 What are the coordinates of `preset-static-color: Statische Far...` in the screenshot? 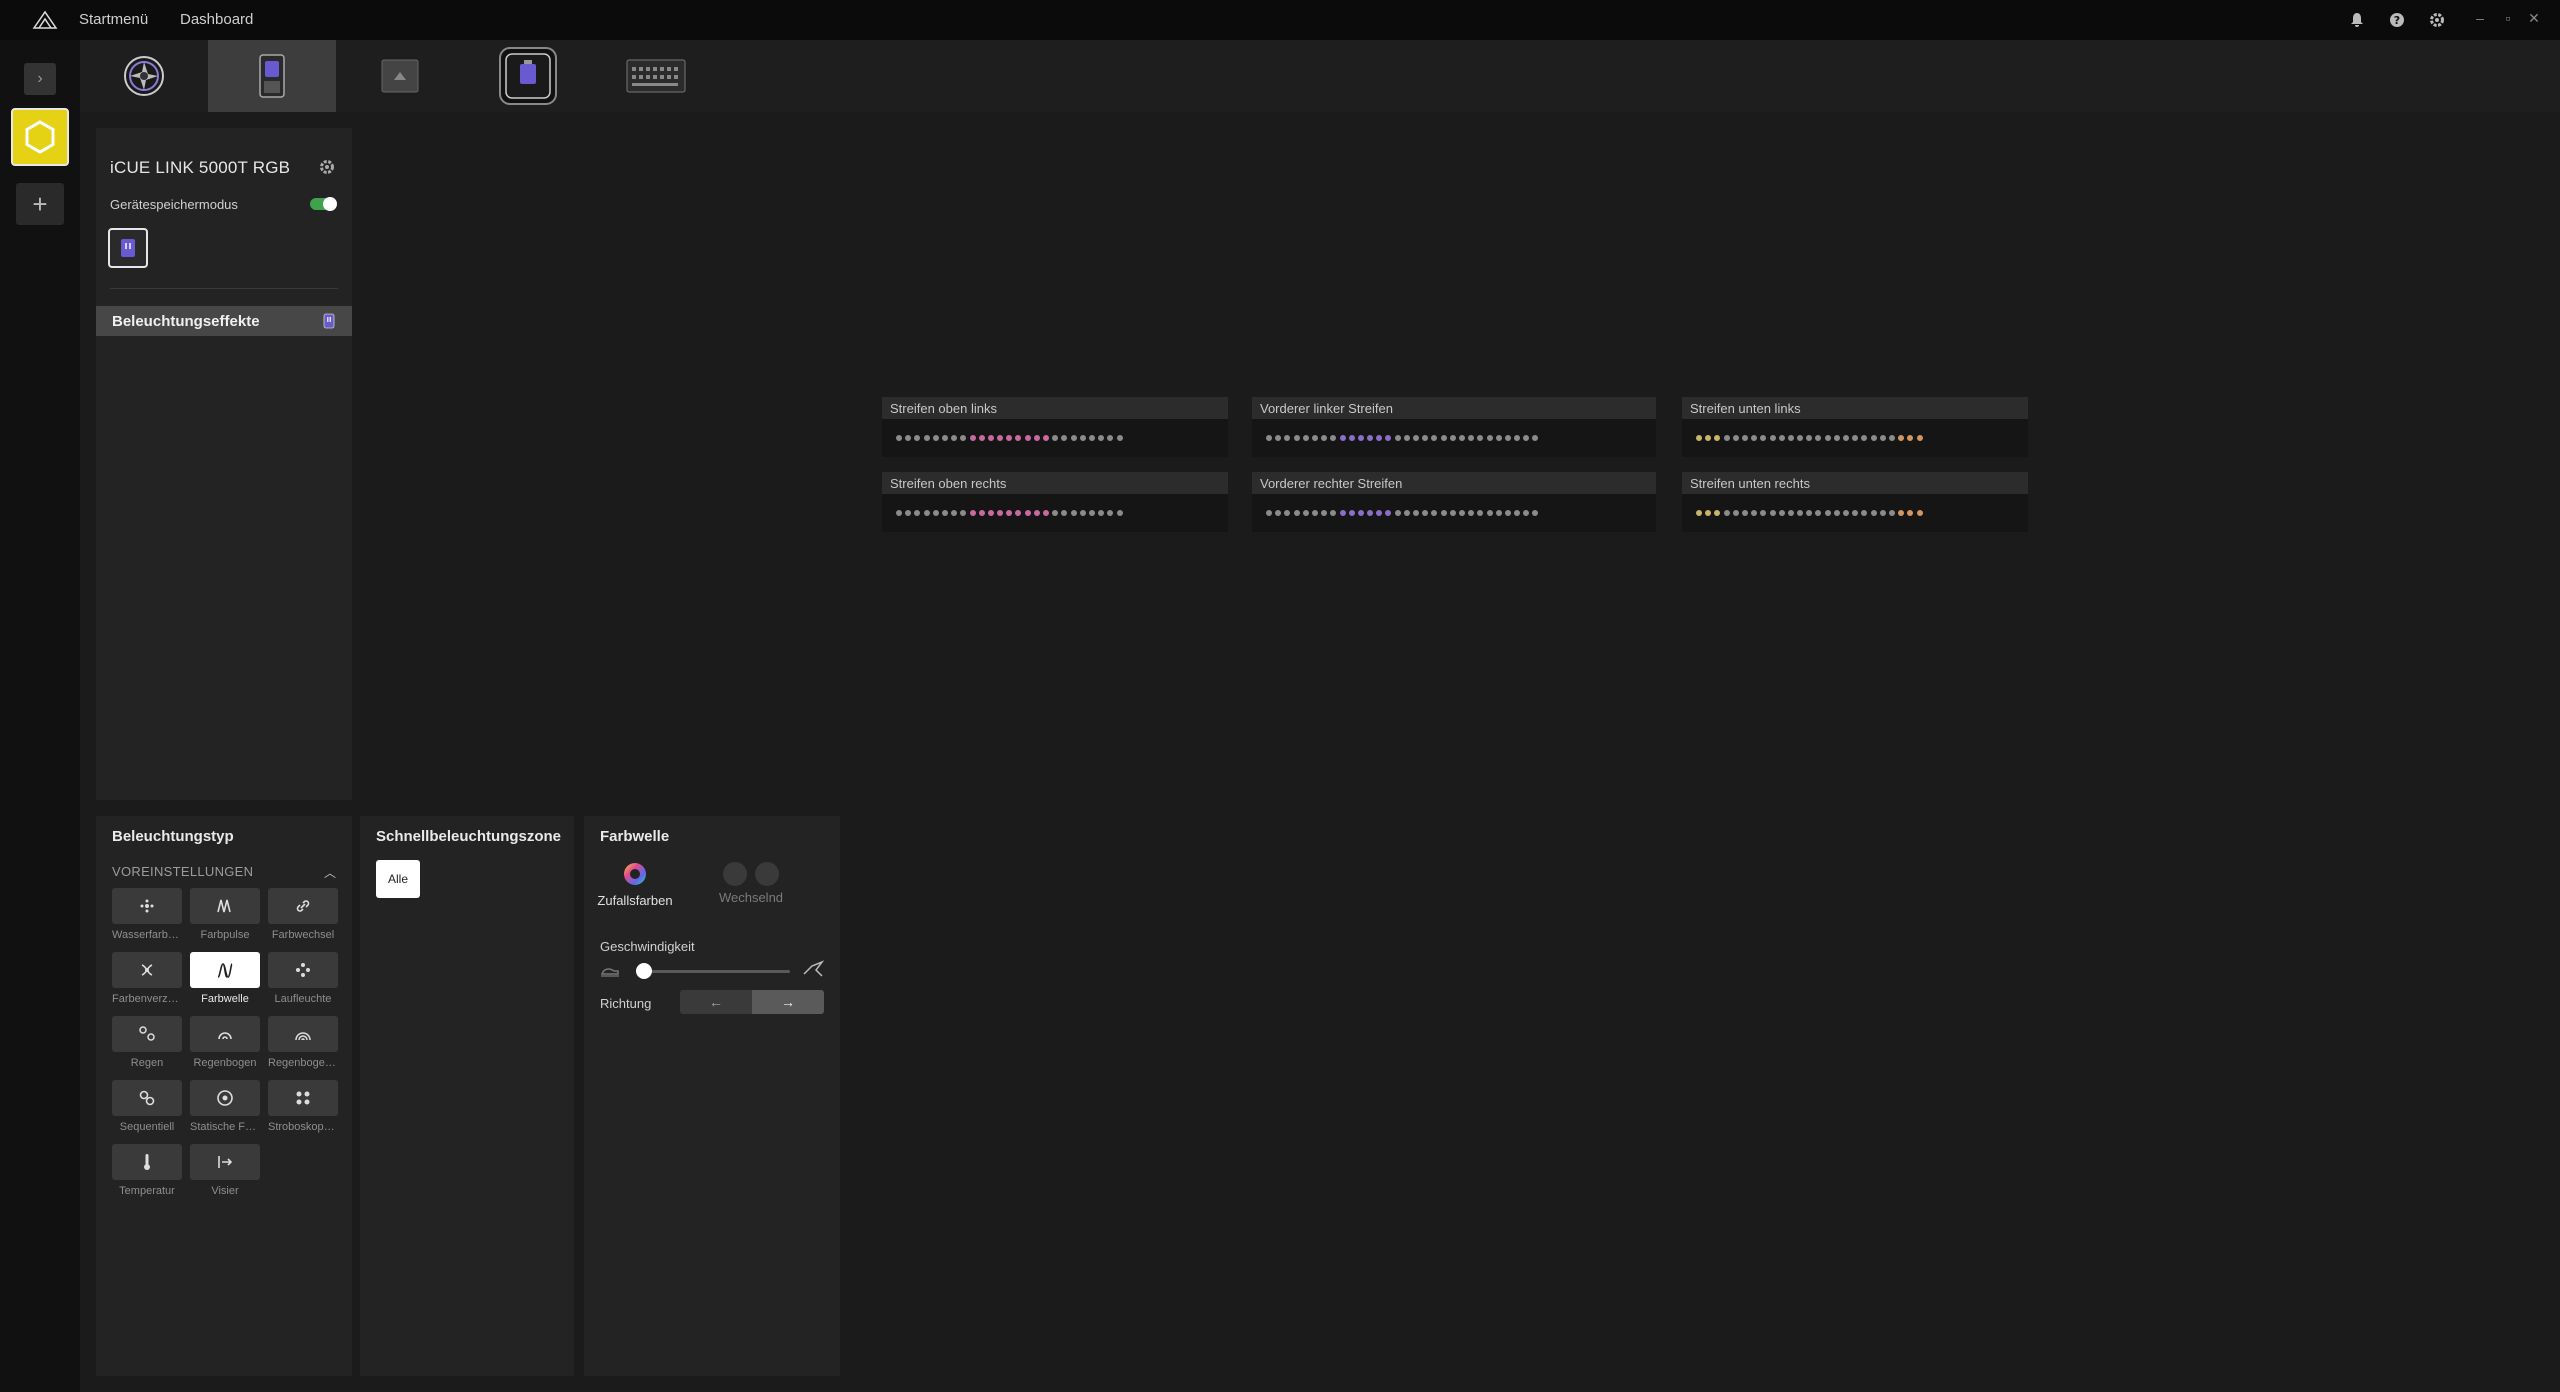 It's located at (226, 1111).